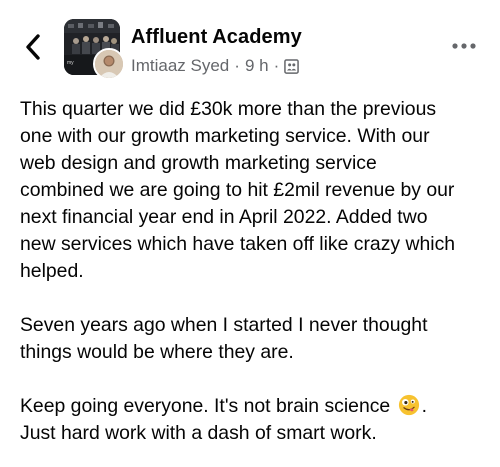 This screenshot has width=500, height=467. I want to click on group-name-link: Affluent Academy, so click(216, 37).